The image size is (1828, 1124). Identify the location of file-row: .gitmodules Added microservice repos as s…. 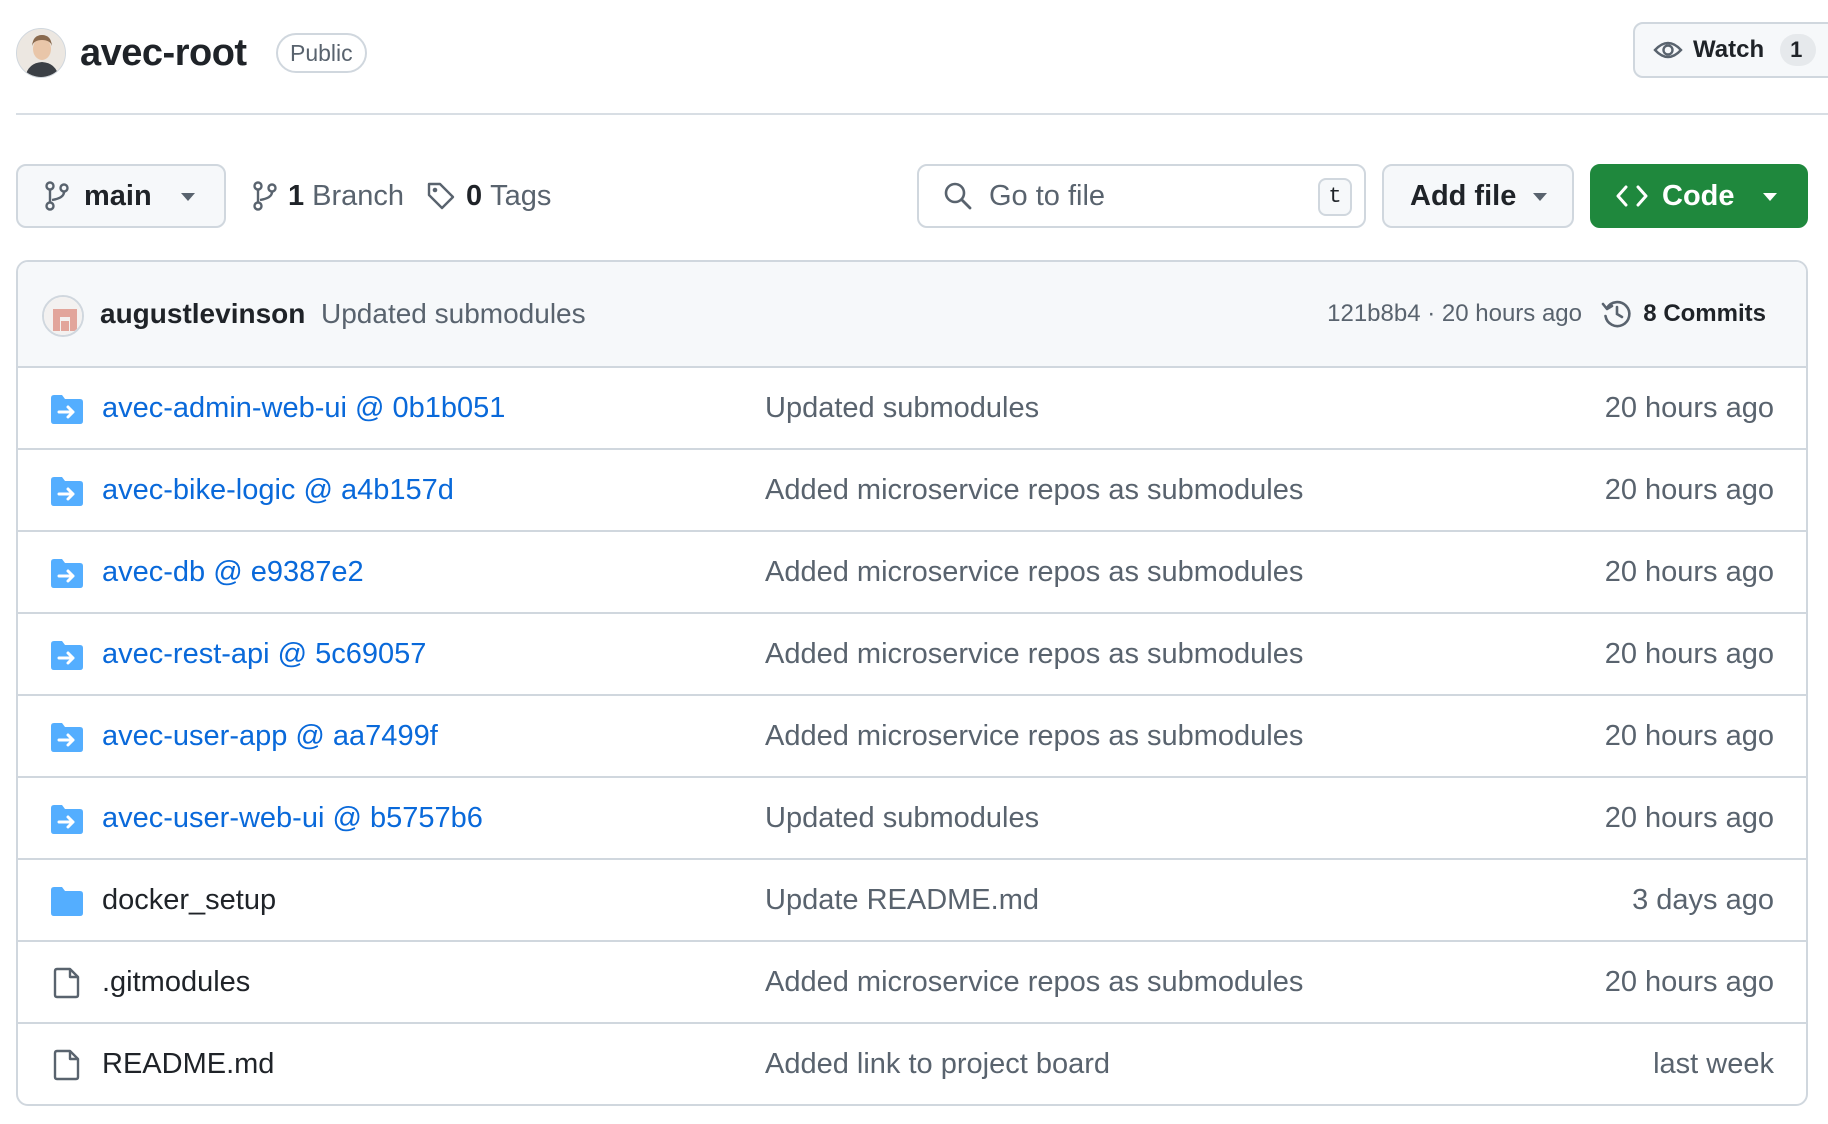
(912, 983).